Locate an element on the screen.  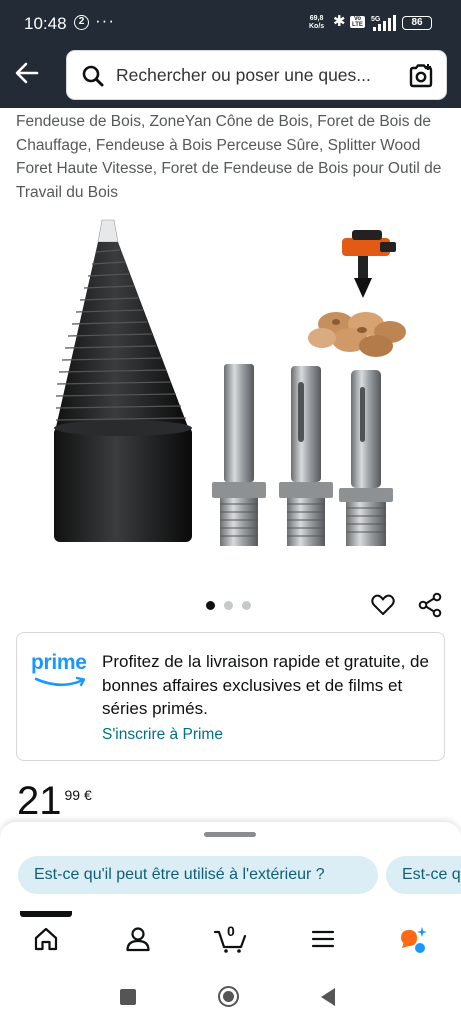
account-icon is located at coordinates (138, 939).